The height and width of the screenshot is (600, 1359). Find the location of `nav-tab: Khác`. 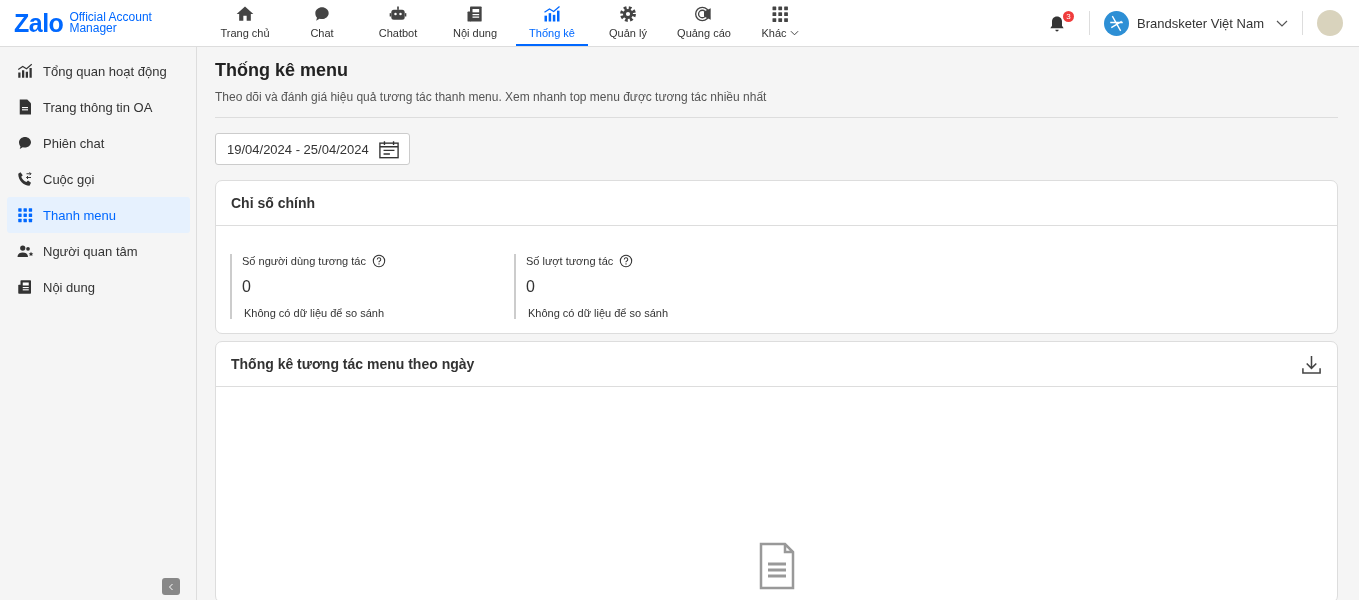

nav-tab: Khác is located at coordinates (780, 23).